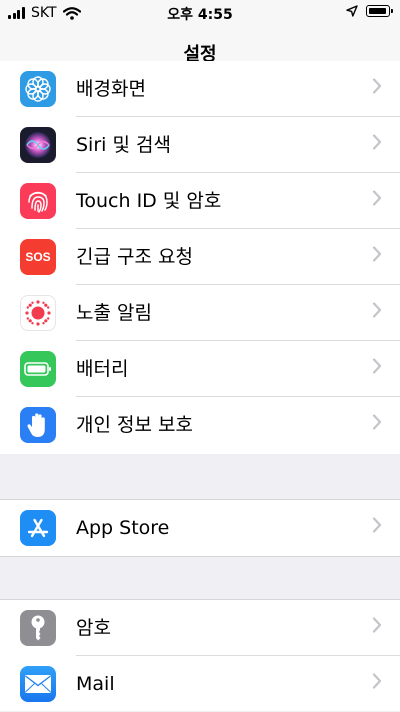  What do you see at coordinates (200, 89) in the screenshot?
I see `settings-row-wallpaper: 배경화면` at bounding box center [200, 89].